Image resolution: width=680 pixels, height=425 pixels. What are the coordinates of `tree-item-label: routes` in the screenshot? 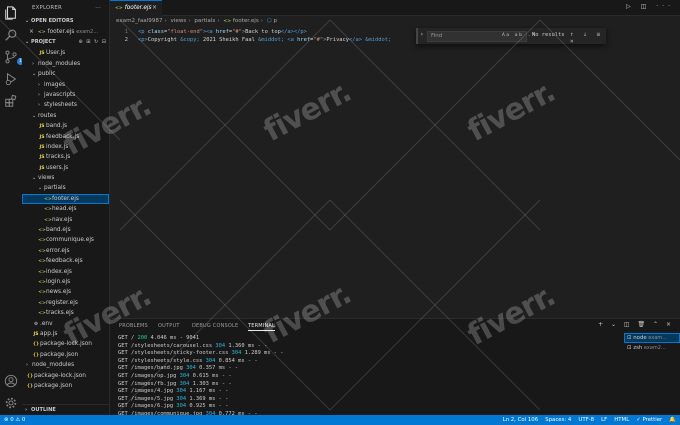 It's located at (47, 115).